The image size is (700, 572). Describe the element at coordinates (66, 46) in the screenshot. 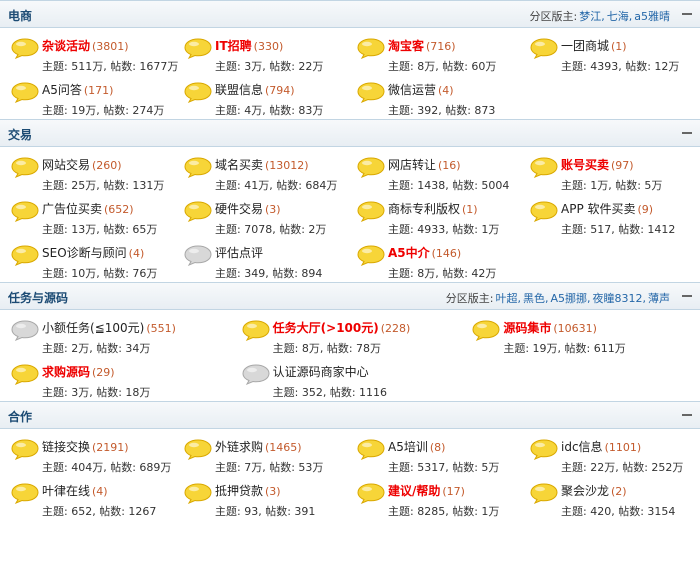

I see `forum-name-link: 杂谈活动` at that location.